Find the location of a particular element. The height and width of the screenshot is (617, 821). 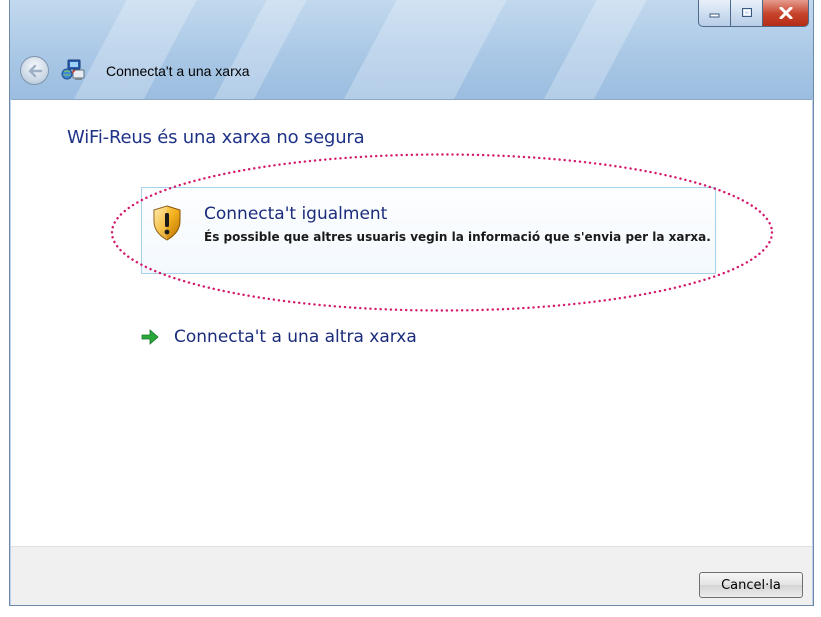

maximize-icon is located at coordinates (746, 12).